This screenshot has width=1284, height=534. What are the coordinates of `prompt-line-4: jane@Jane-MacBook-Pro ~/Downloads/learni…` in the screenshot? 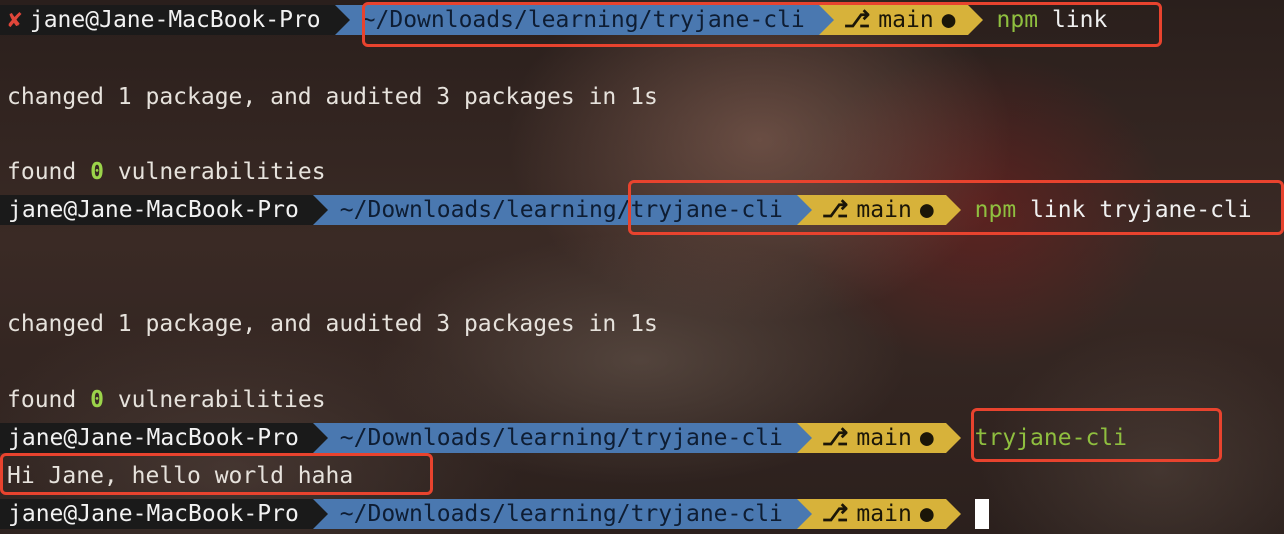 It's located at (494, 514).